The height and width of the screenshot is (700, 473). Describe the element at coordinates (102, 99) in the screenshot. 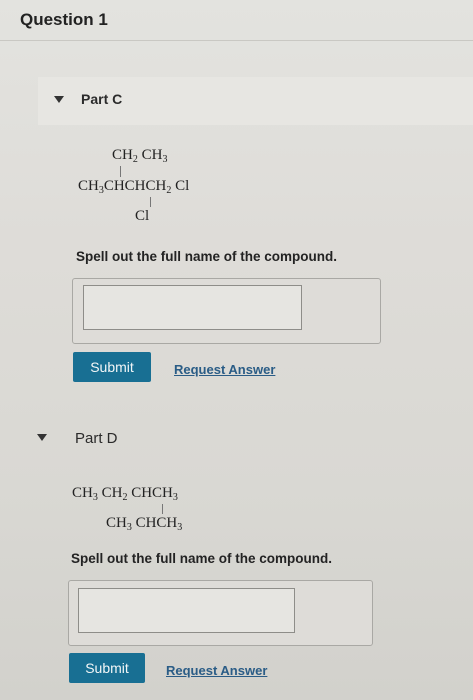

I see `part-c-label: Part C` at that location.